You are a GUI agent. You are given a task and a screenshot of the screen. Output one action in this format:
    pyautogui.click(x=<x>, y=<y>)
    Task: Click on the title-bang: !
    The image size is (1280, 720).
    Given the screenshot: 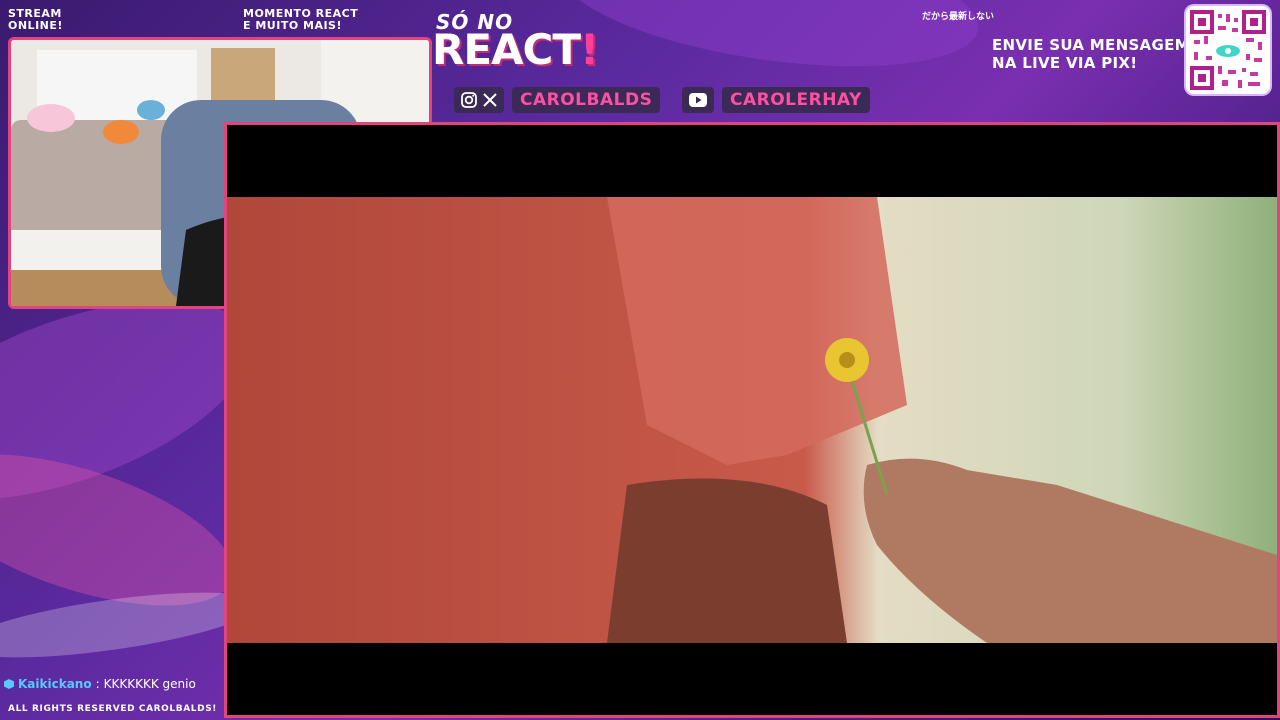 What is the action you would take?
    pyautogui.click(x=589, y=49)
    